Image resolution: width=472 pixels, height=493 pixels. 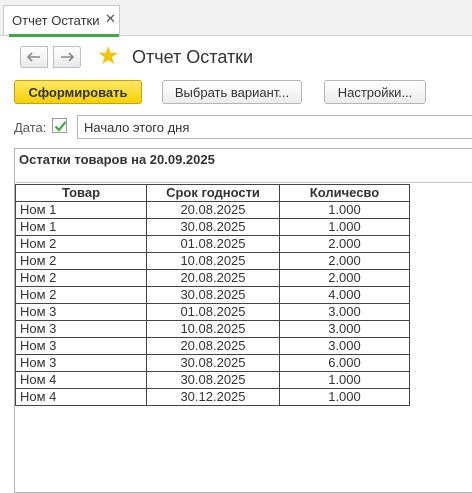 I want to click on report-divider, so click(x=243, y=182).